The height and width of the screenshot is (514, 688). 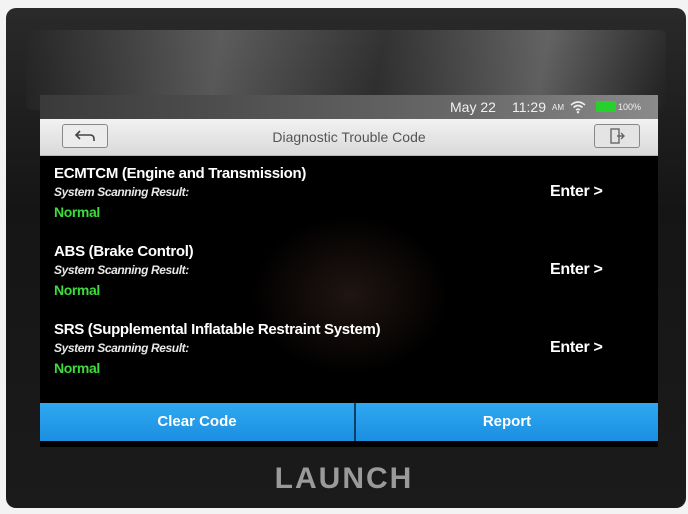 What do you see at coordinates (180, 173) in the screenshot?
I see `system-name: ECMTCM (Engine and Transmission)` at bounding box center [180, 173].